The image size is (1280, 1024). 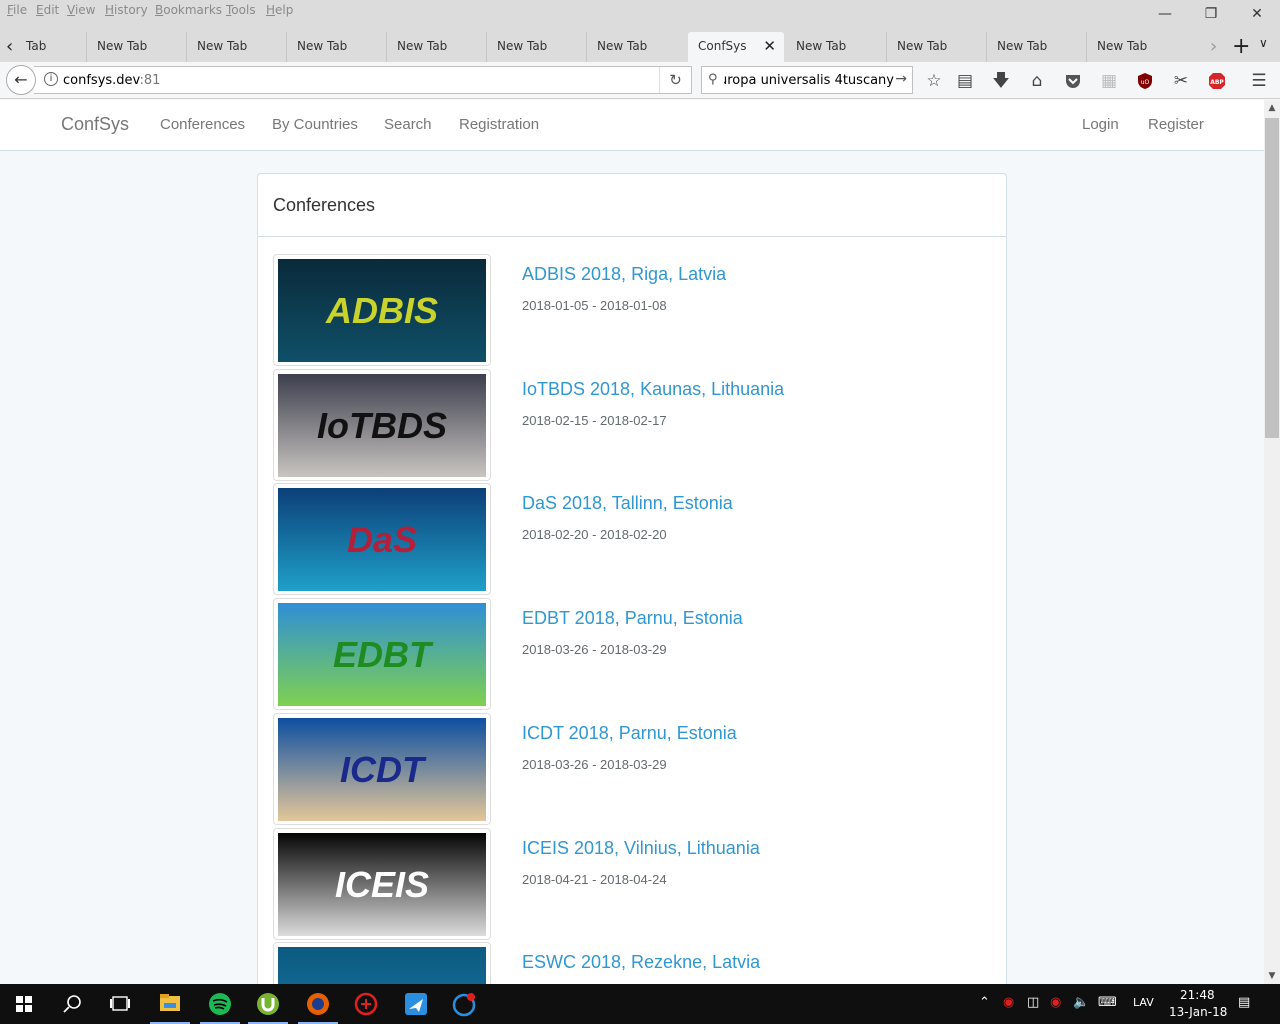 What do you see at coordinates (1197, 995) in the screenshot?
I see `clock-time: 21:48` at bounding box center [1197, 995].